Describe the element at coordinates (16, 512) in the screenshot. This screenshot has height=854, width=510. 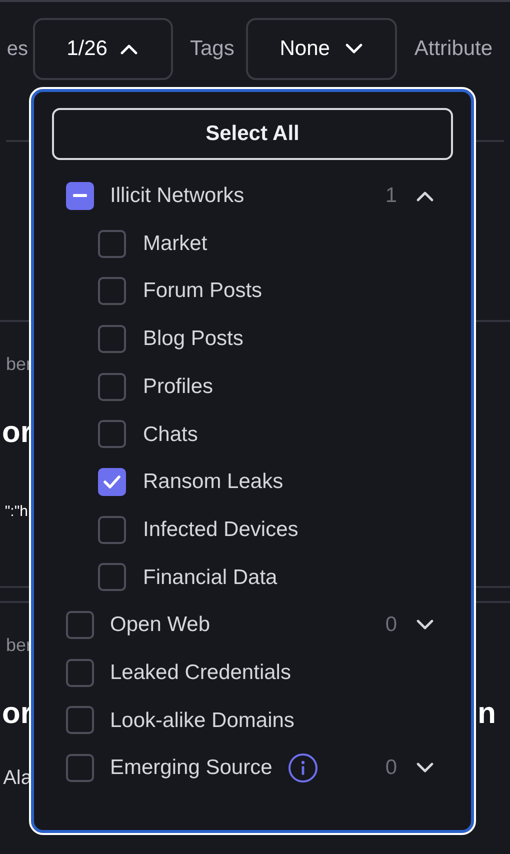
I see `background-text: ":"h` at that location.